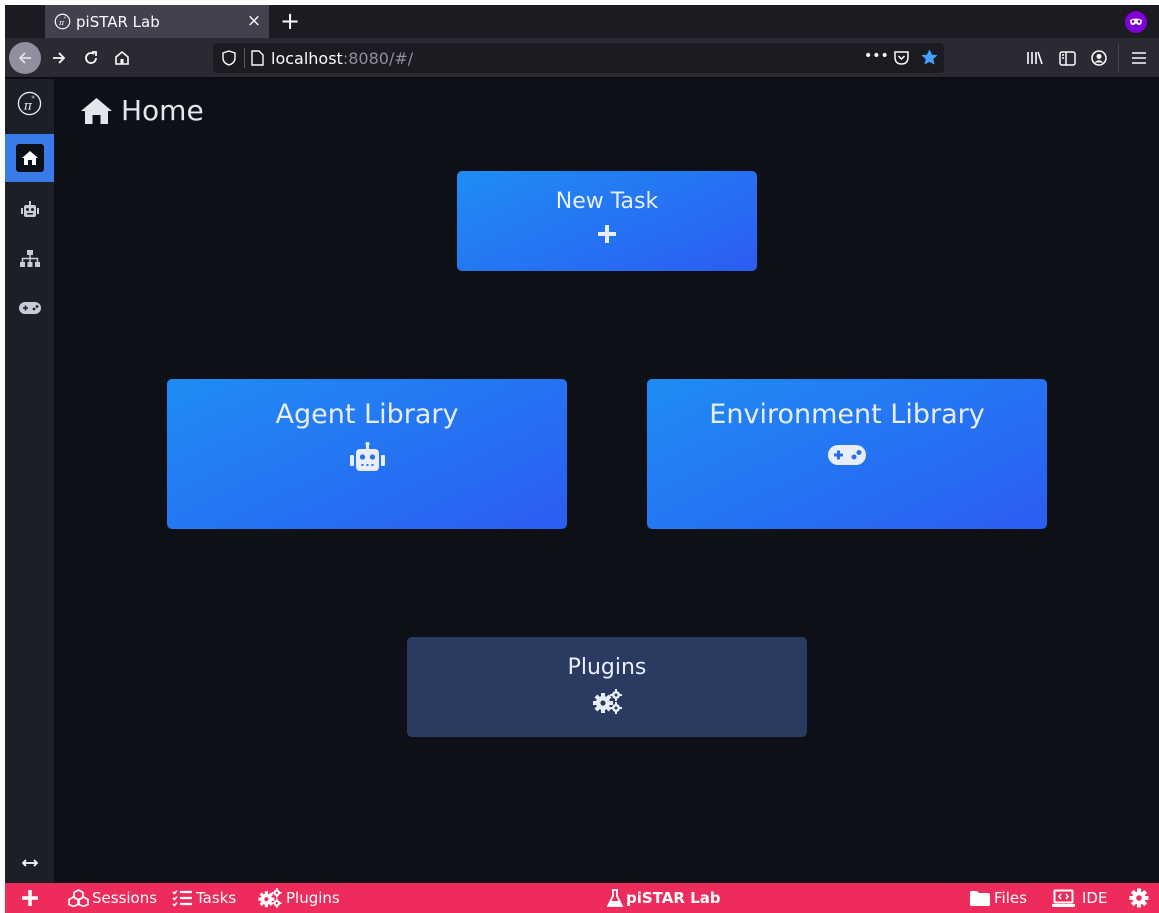 Image resolution: width=1159 pixels, height=913 pixels. Describe the element at coordinates (847, 414) in the screenshot. I see `environment-library-label: Environment Library` at that location.